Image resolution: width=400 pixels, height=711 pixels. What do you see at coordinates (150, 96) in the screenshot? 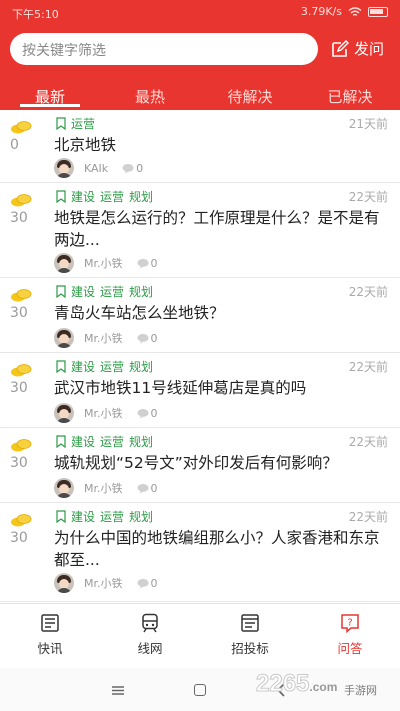
I see `tab-hottest: 最热` at bounding box center [150, 96].